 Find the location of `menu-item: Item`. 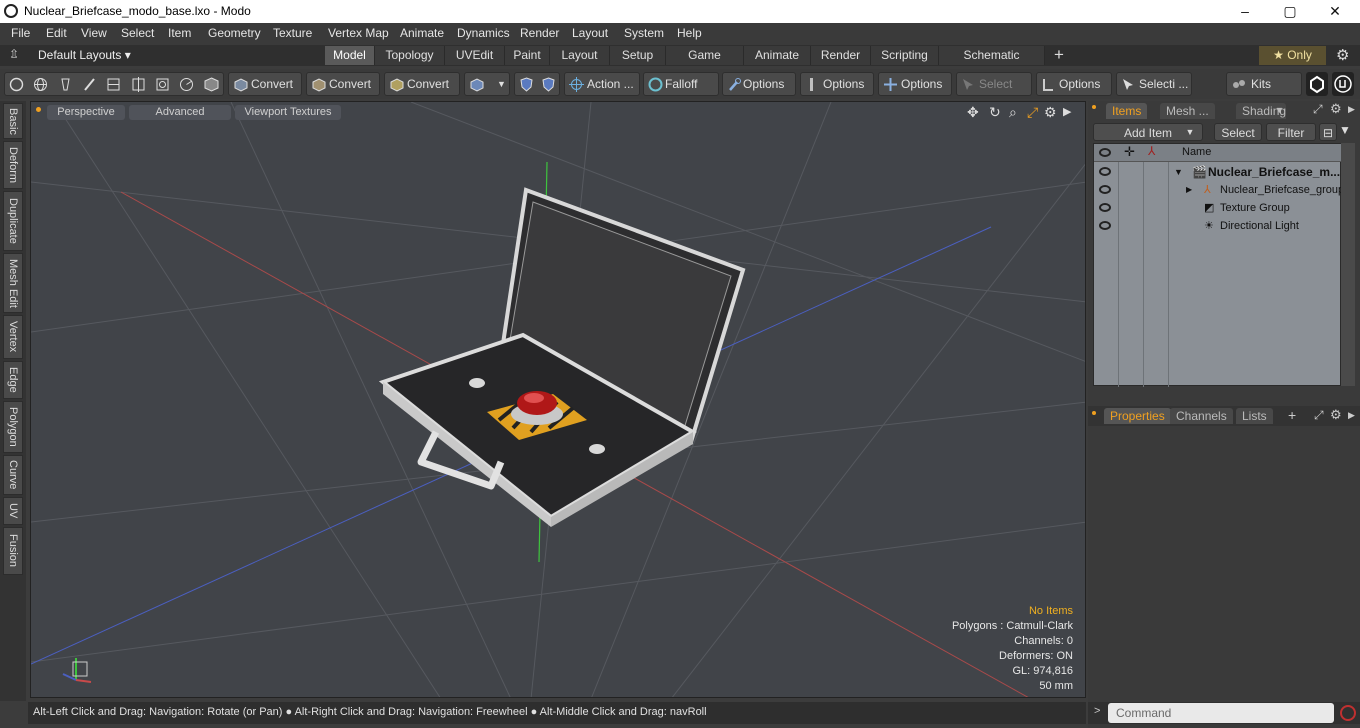

menu-item: Item is located at coordinates (179, 33).